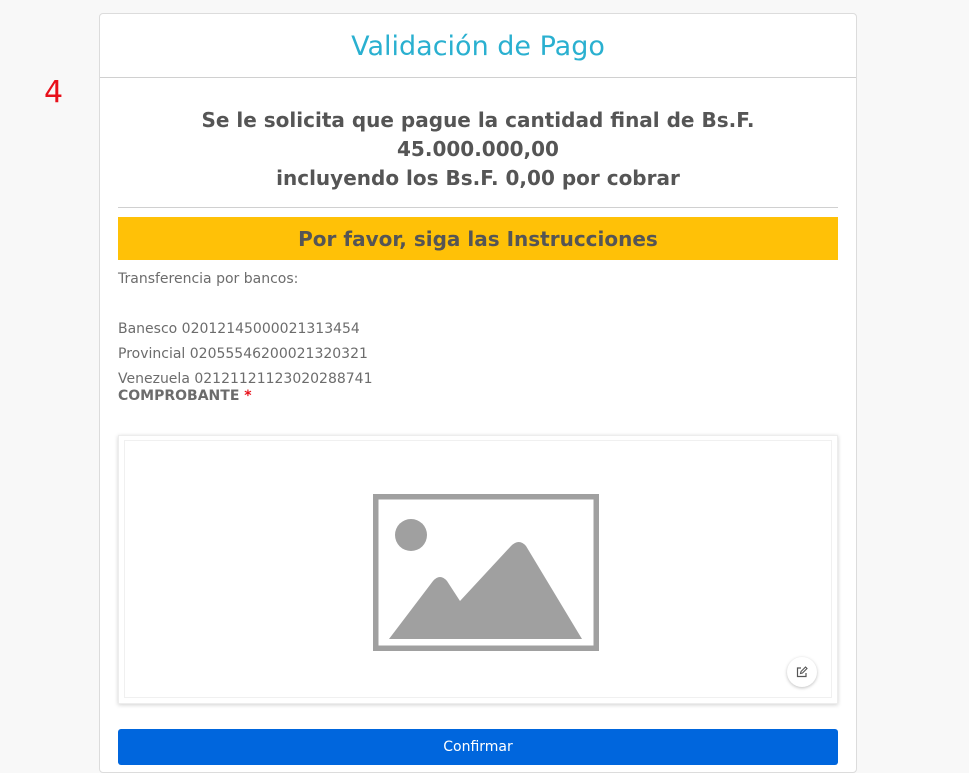  What do you see at coordinates (179, 396) in the screenshot?
I see `receipt-label-text: COMPROBANTE` at bounding box center [179, 396].